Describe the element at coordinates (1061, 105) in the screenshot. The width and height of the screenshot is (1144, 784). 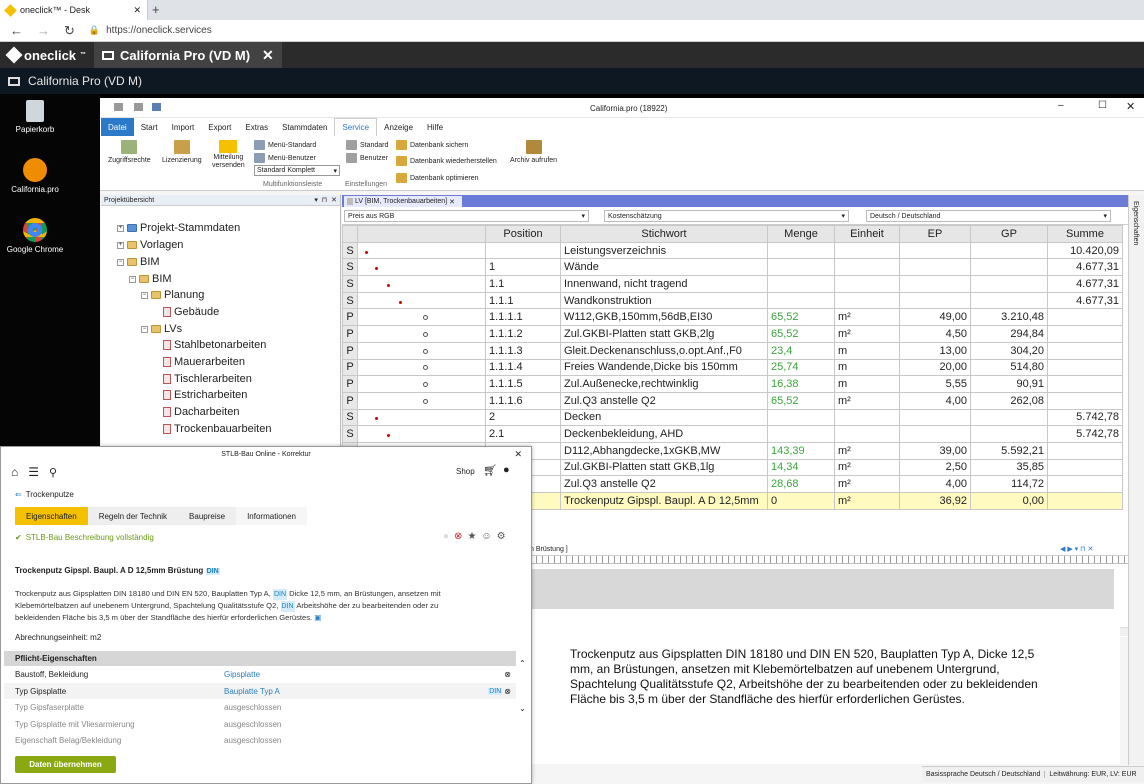
I see `minimize-icon: –` at that location.